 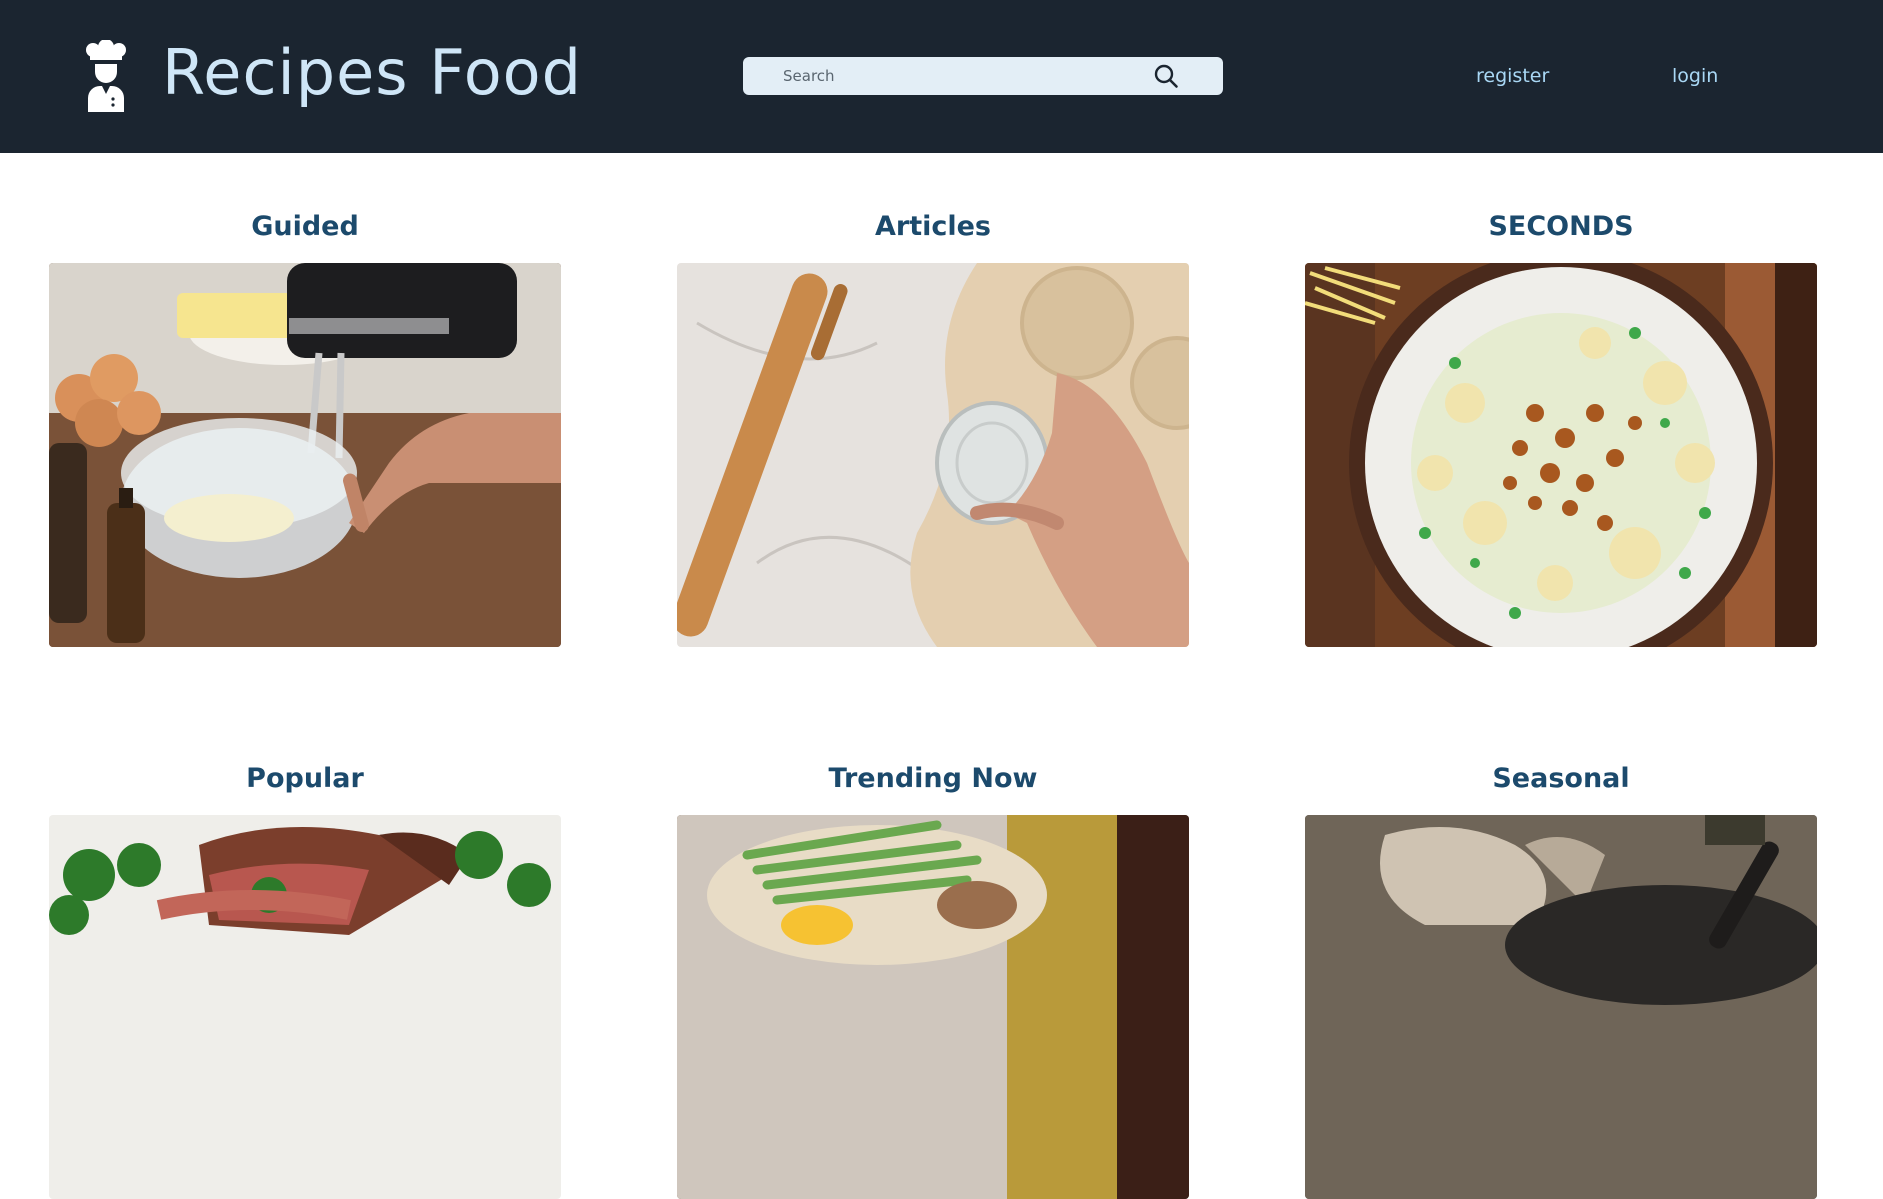 What do you see at coordinates (1512, 76) in the screenshot?
I see `register-link: register` at bounding box center [1512, 76].